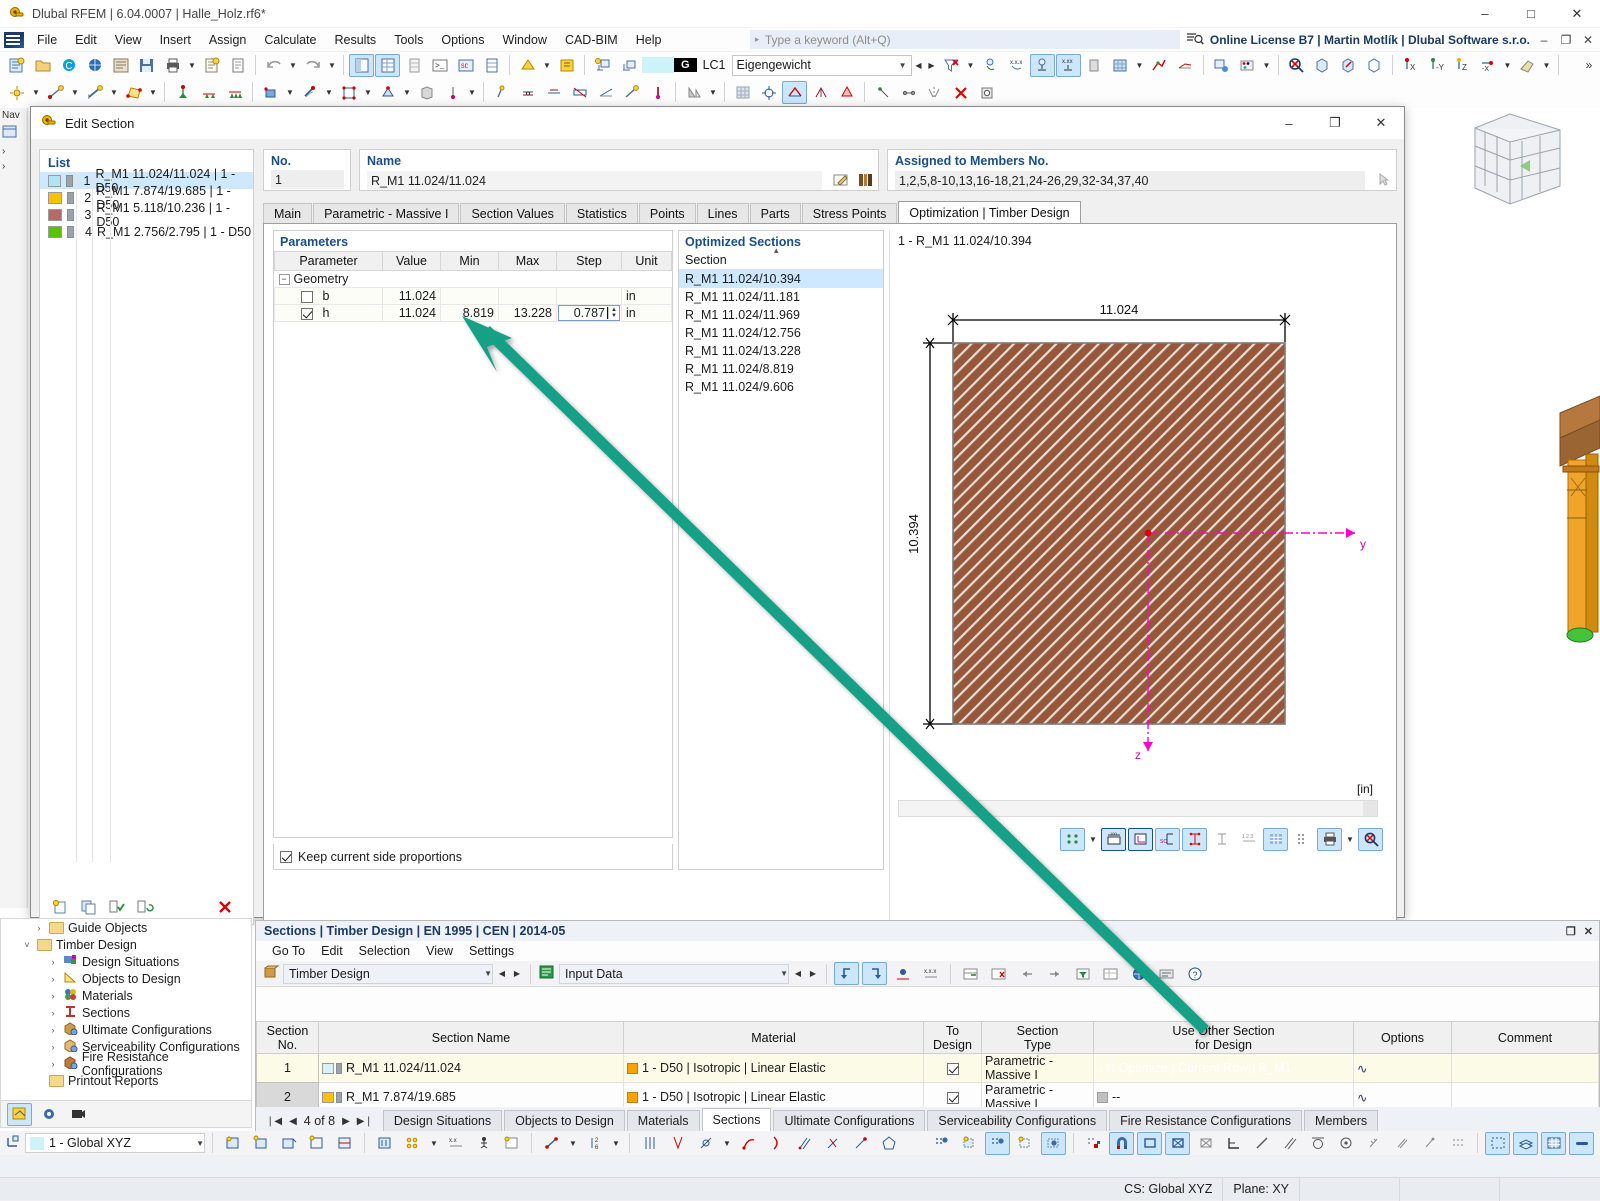  I want to click on cell-material: 1 - D50 | Isotropic | Linear Elastic, so click(773, 1068).